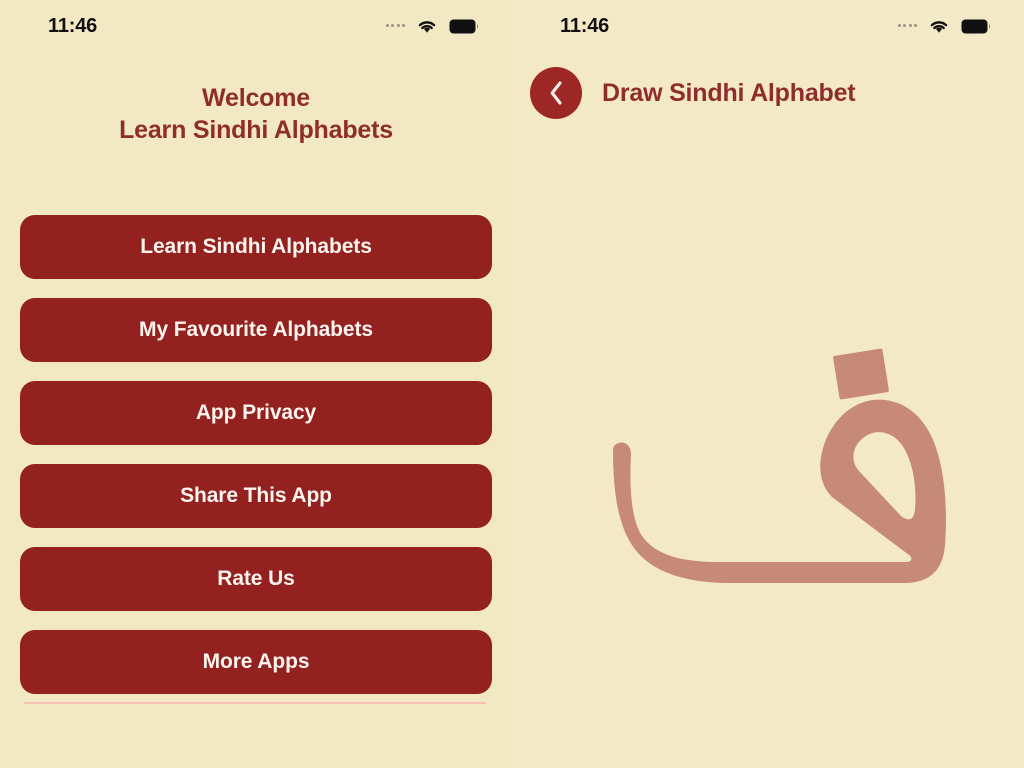  I want to click on right-status-bar: 11:46, so click(768, 26).